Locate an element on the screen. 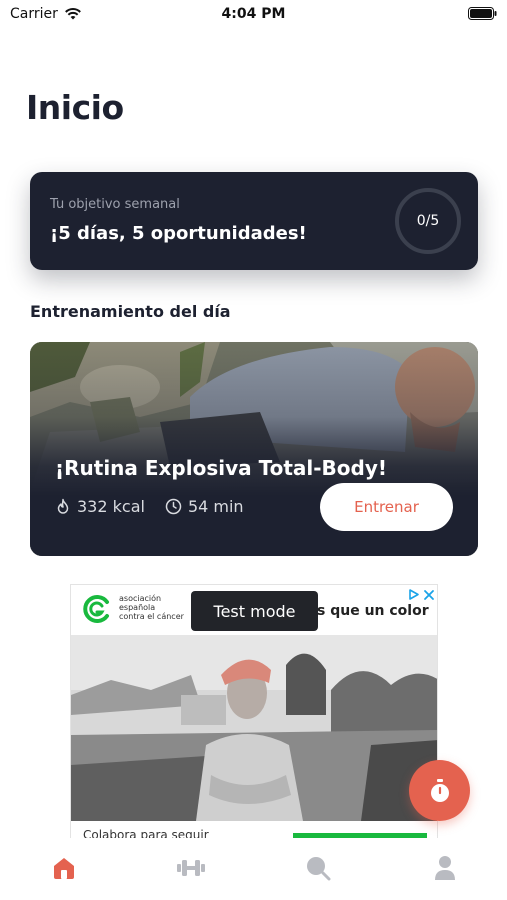 This screenshot has width=507, height=900. page-title: Inicio is located at coordinates (75, 107).